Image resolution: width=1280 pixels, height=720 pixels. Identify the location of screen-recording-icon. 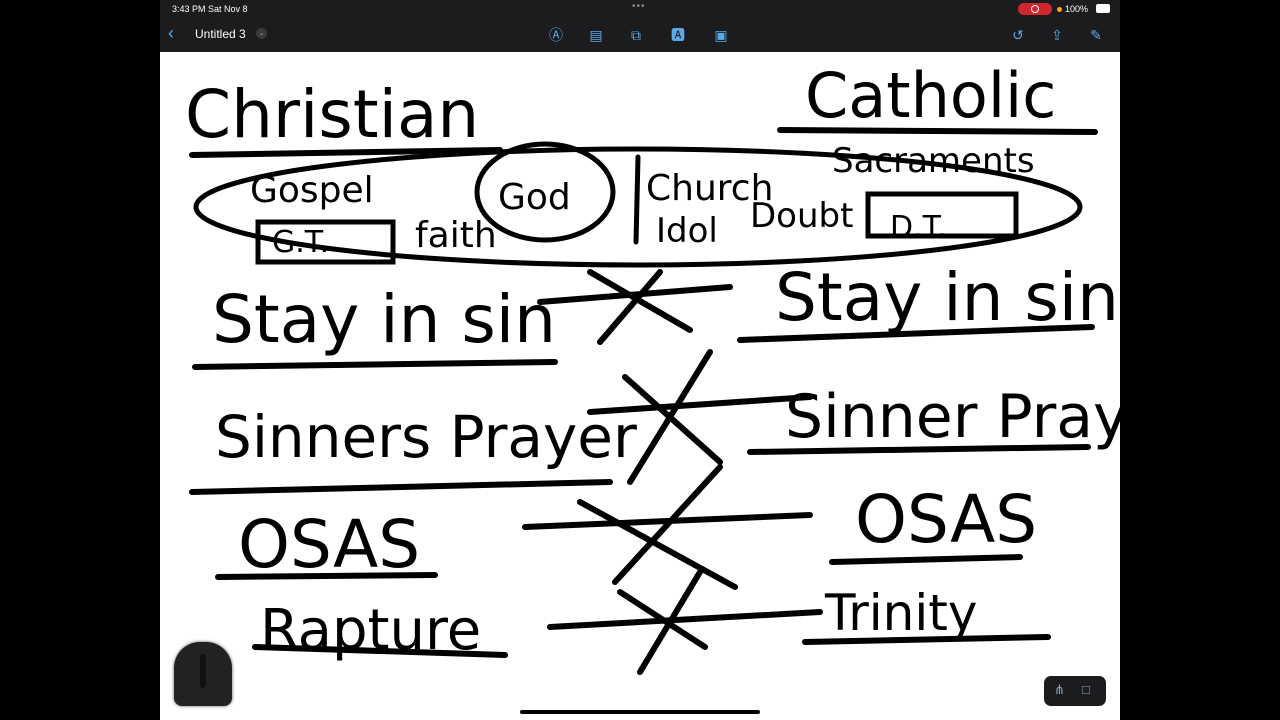
(1035, 9).